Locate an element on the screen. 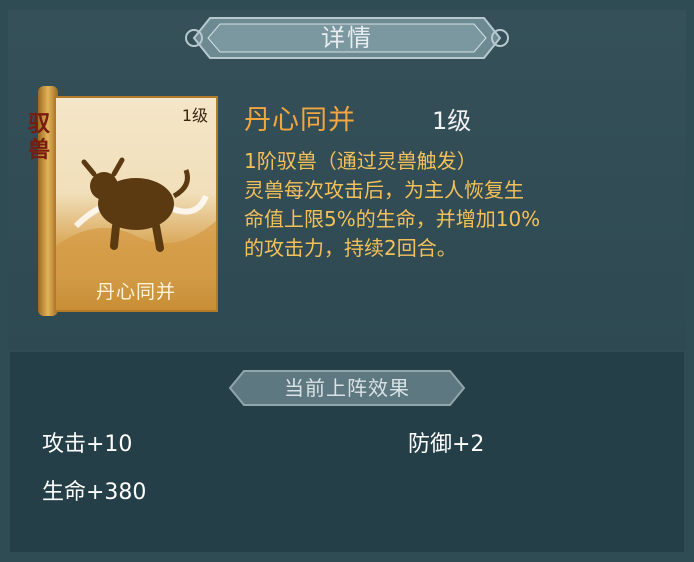 The width and height of the screenshot is (694, 562). skill-card: 1级 丹心同并 is located at coordinates (136, 204).